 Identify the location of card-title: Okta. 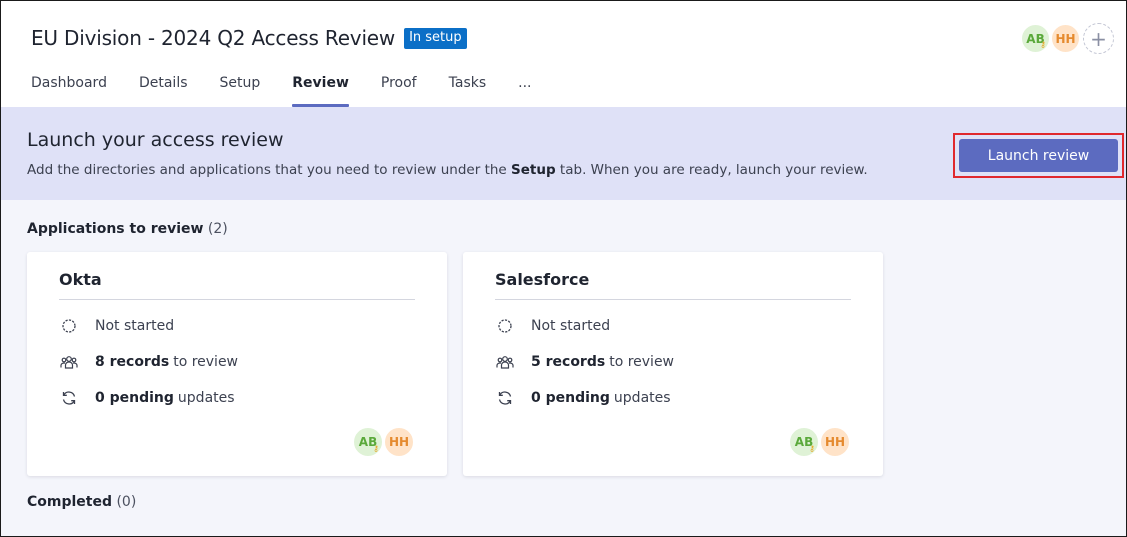
(80, 279).